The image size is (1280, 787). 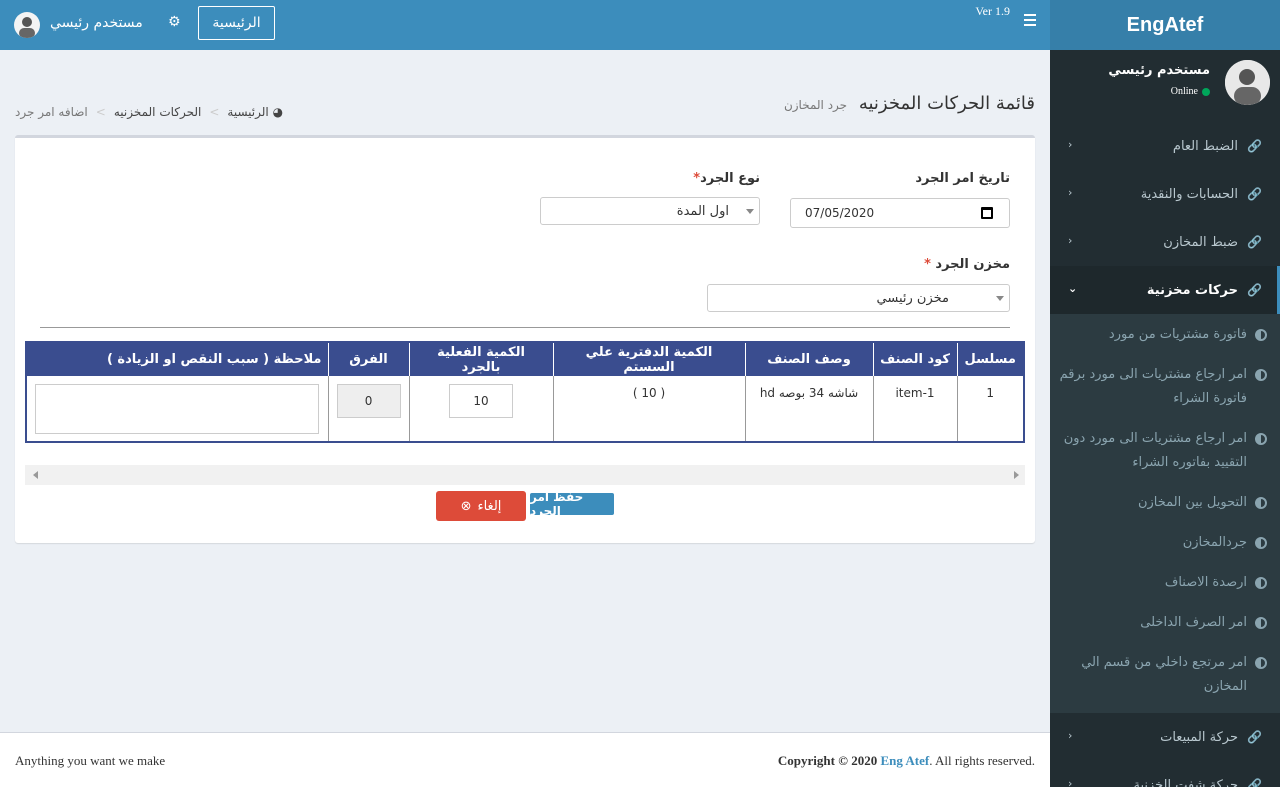 I want to click on brand-logo: EngAtef, so click(x=1165, y=25).